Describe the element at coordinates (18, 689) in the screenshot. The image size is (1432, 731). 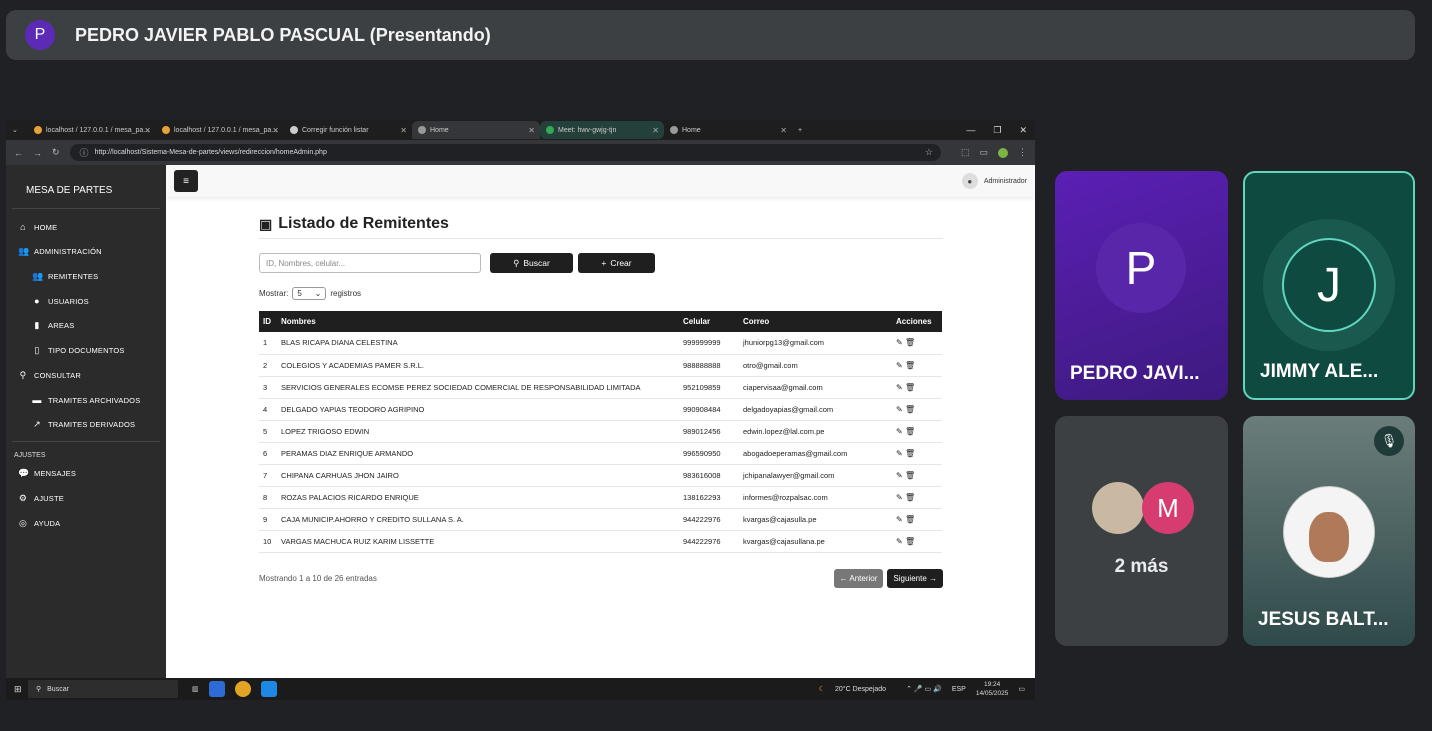
I see `windows-start-icon: ⊞` at that location.